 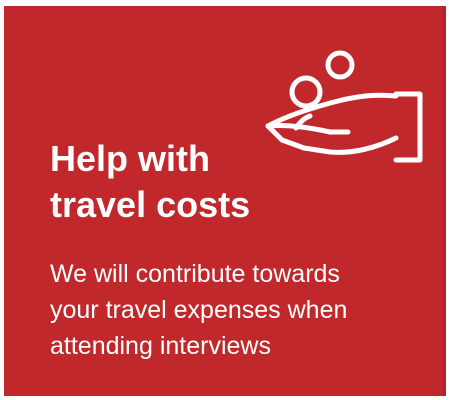 I want to click on description-line-3: attending interviews, so click(x=160, y=346).